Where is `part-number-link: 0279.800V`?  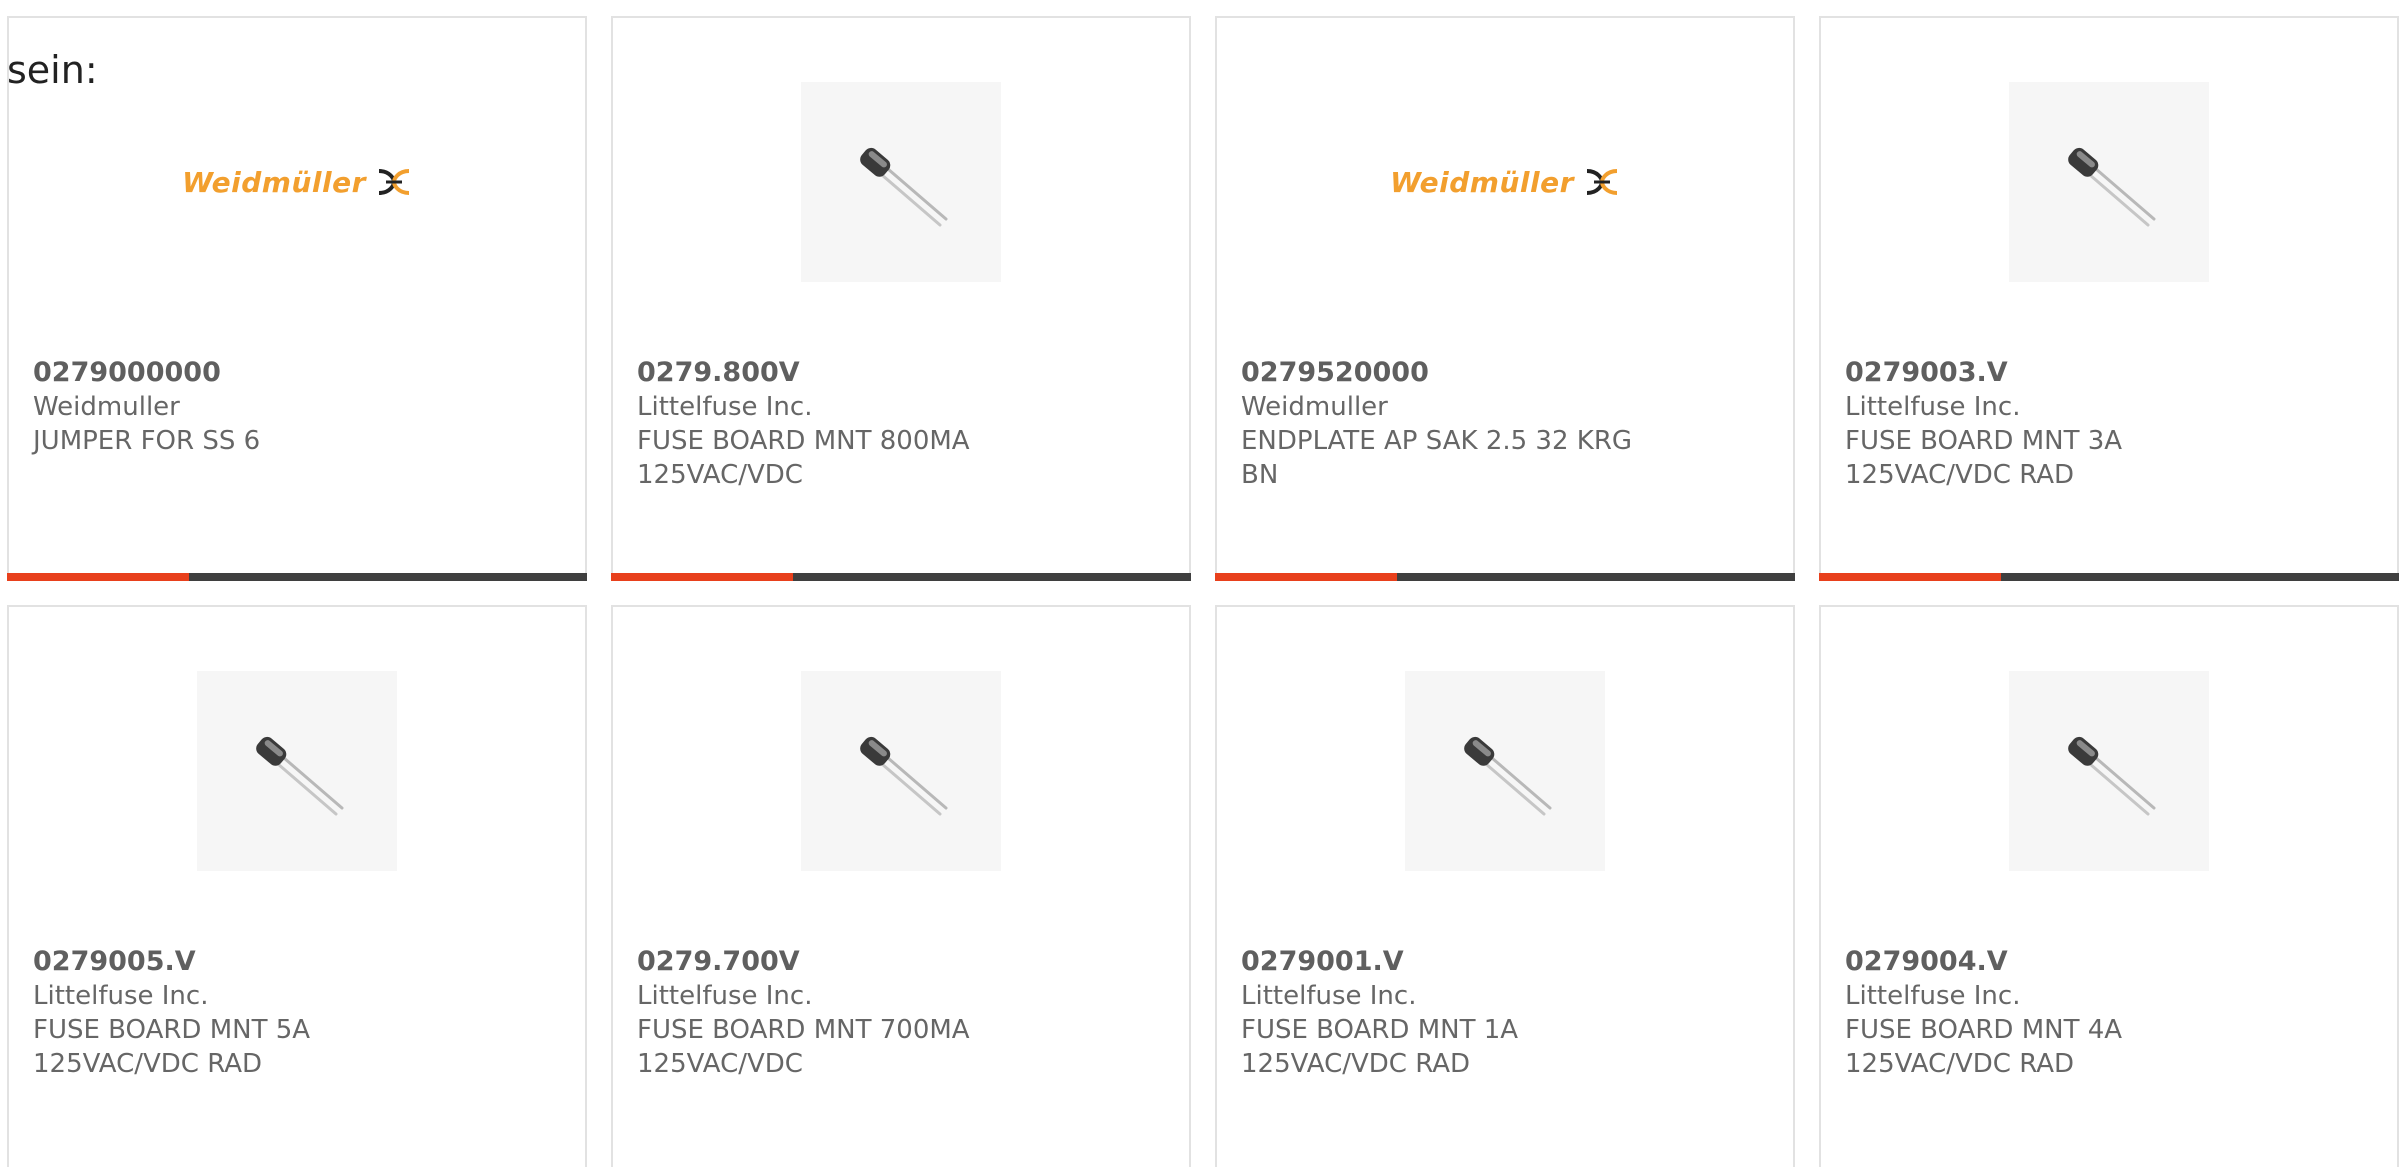 part-number-link: 0279.800V is located at coordinates (901, 373).